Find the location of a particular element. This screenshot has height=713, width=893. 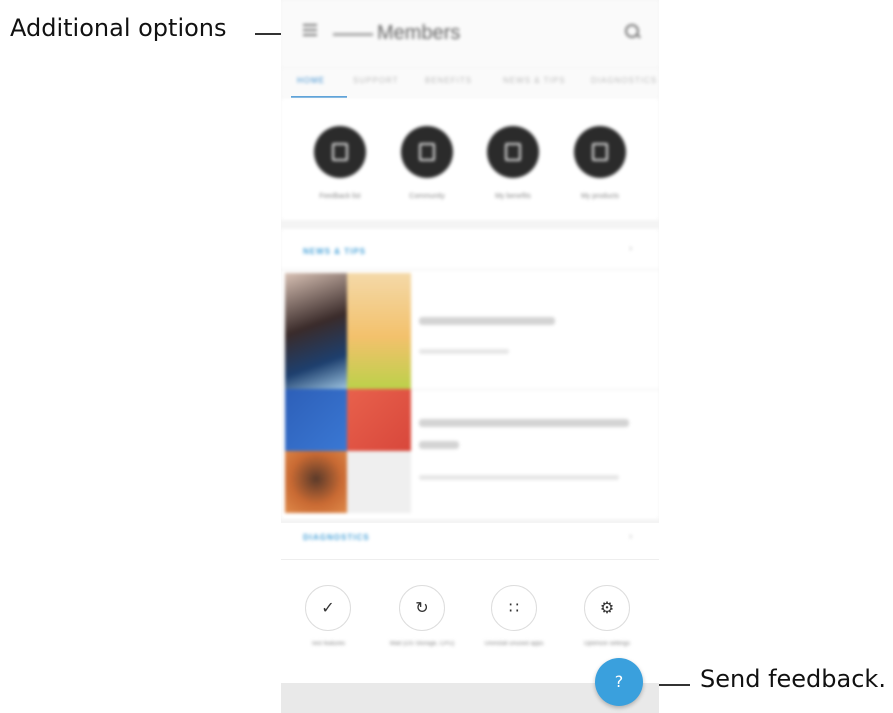

tab-news-tips: NEWS & TIPS is located at coordinates (534, 80).